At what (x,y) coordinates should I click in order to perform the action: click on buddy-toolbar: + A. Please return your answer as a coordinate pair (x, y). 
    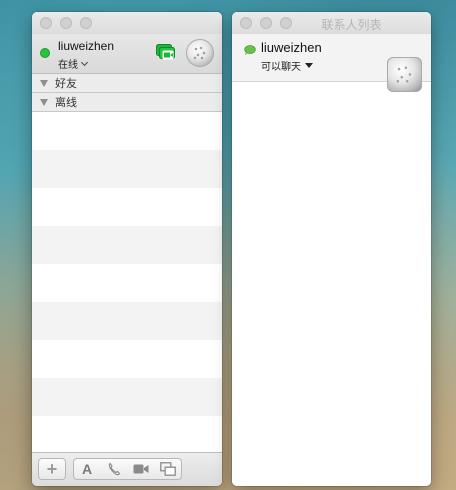
    Looking at the image, I should click on (127, 469).